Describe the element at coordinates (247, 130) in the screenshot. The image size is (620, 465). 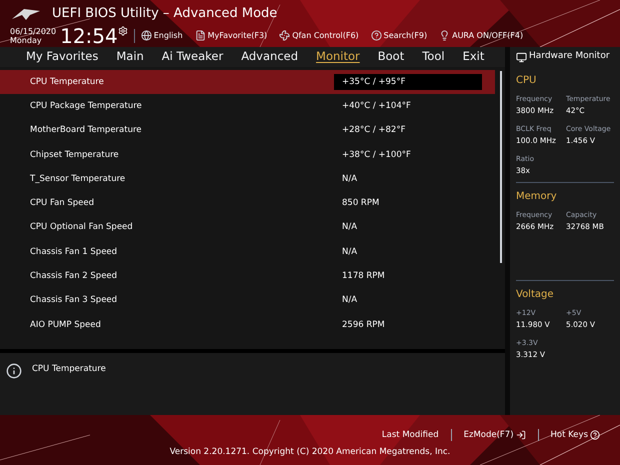
I see `setting-row: MotherBoard Temperature +28°C / +82°F` at that location.